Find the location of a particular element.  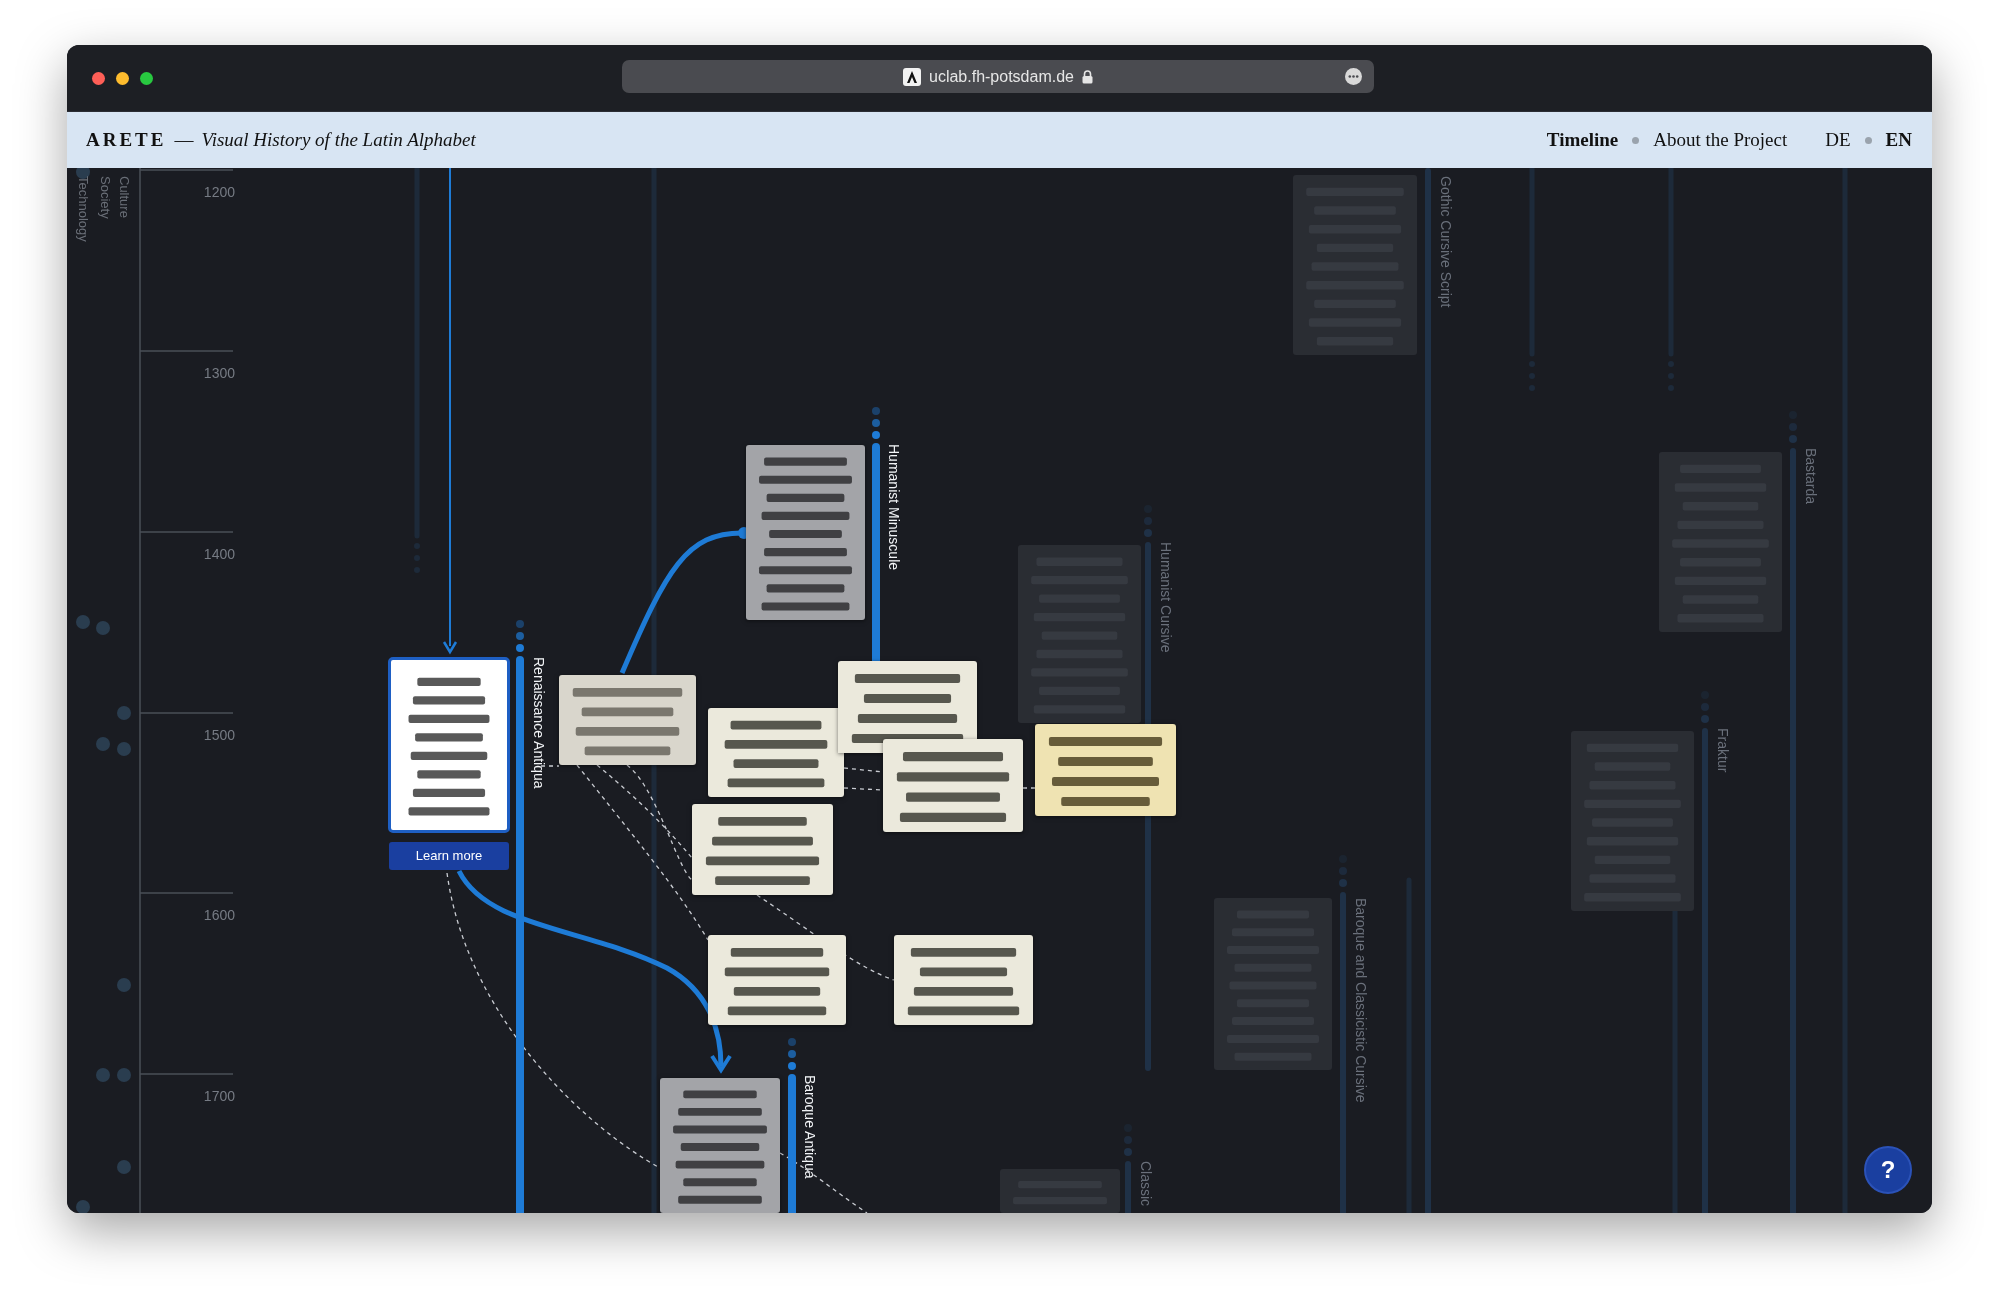

specimen-card is located at coordinates (449, 745).